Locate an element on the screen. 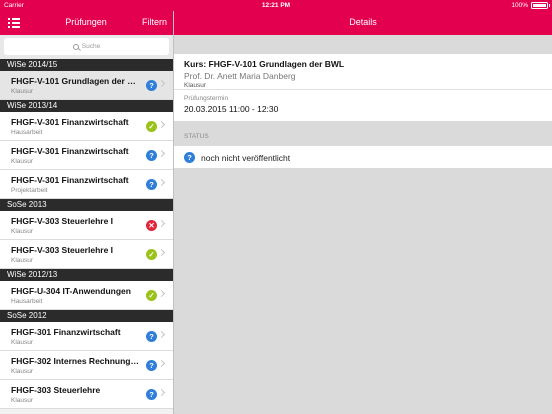 The image size is (552, 414). exam-date-value: 20.03.2015 11:00 - 12:30 is located at coordinates (231, 109).